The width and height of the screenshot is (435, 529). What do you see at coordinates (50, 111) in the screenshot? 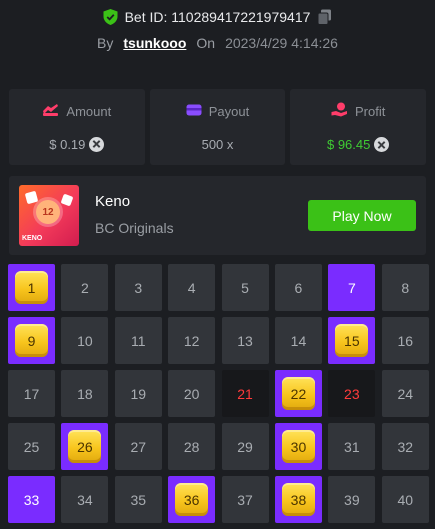
I see `amount-icon` at bounding box center [50, 111].